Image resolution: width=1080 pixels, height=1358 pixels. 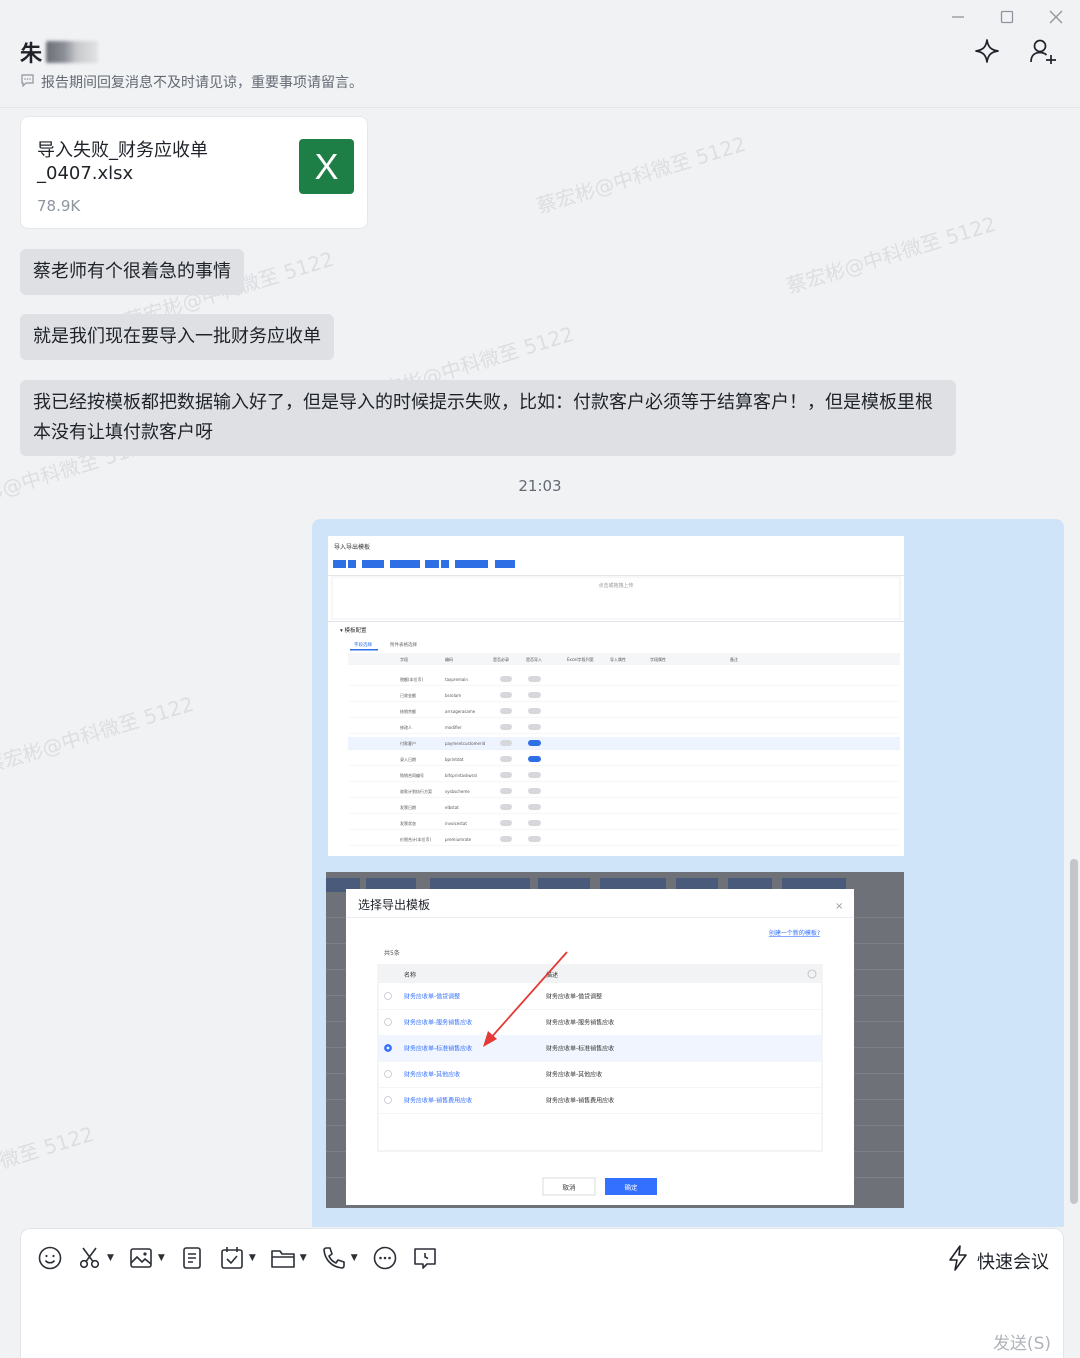 I want to click on contact-name: 朱, so click(x=59, y=52).